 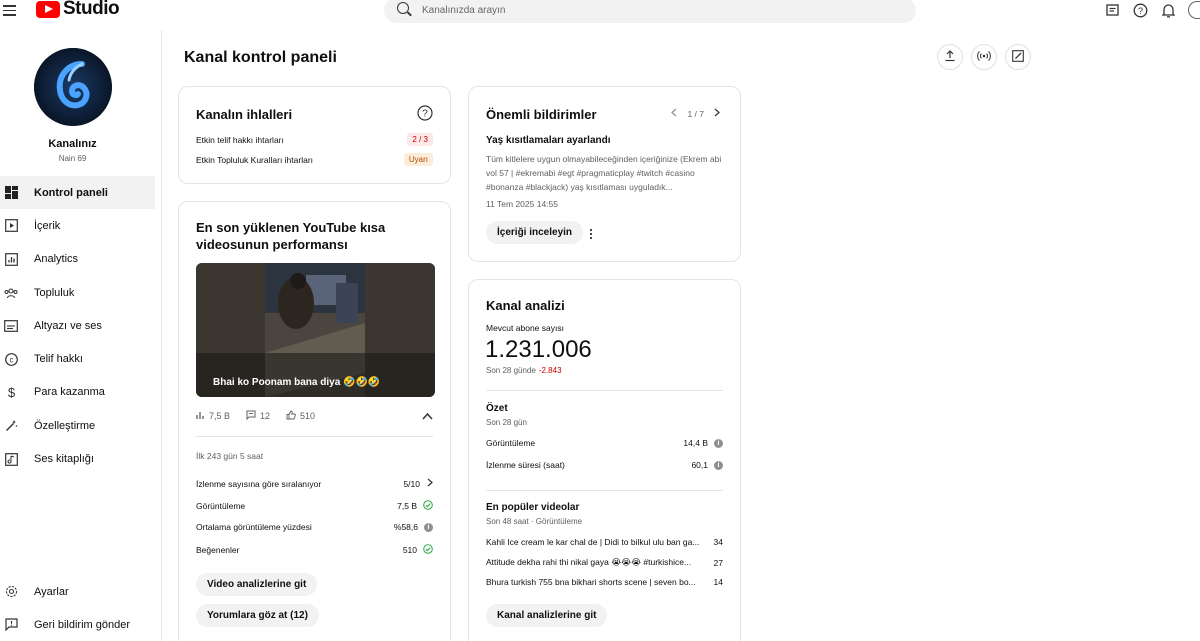 I want to click on copyright-icon: c, so click(x=11, y=359).